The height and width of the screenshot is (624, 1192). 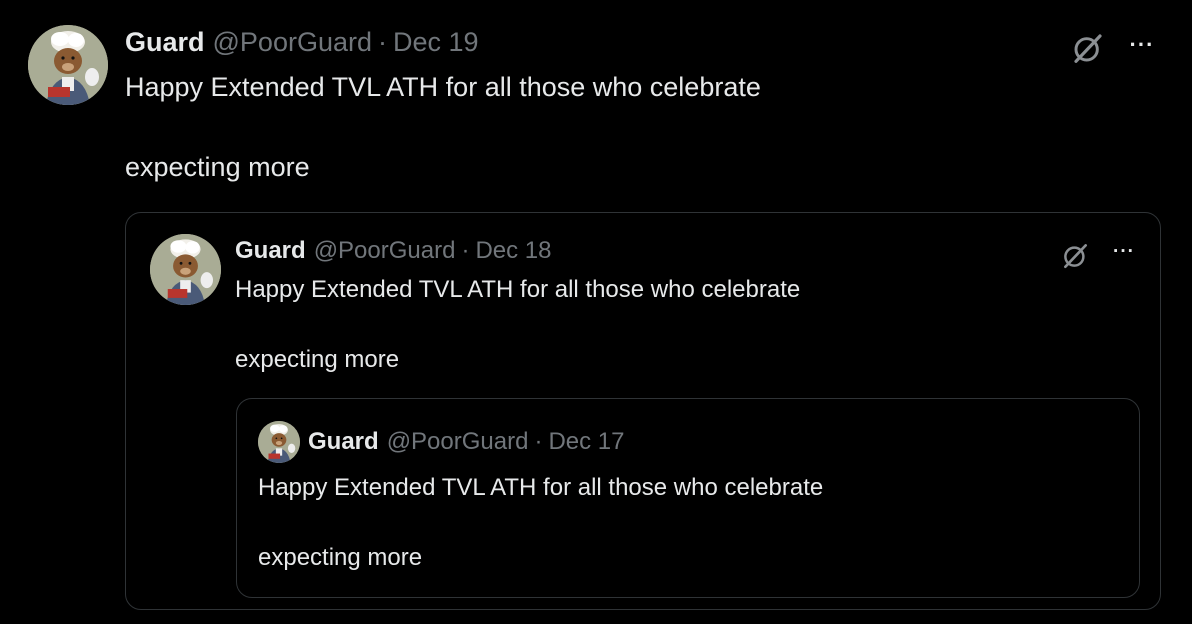 I want to click on quoted-tweet-date: Dec 18, so click(x=513, y=251).